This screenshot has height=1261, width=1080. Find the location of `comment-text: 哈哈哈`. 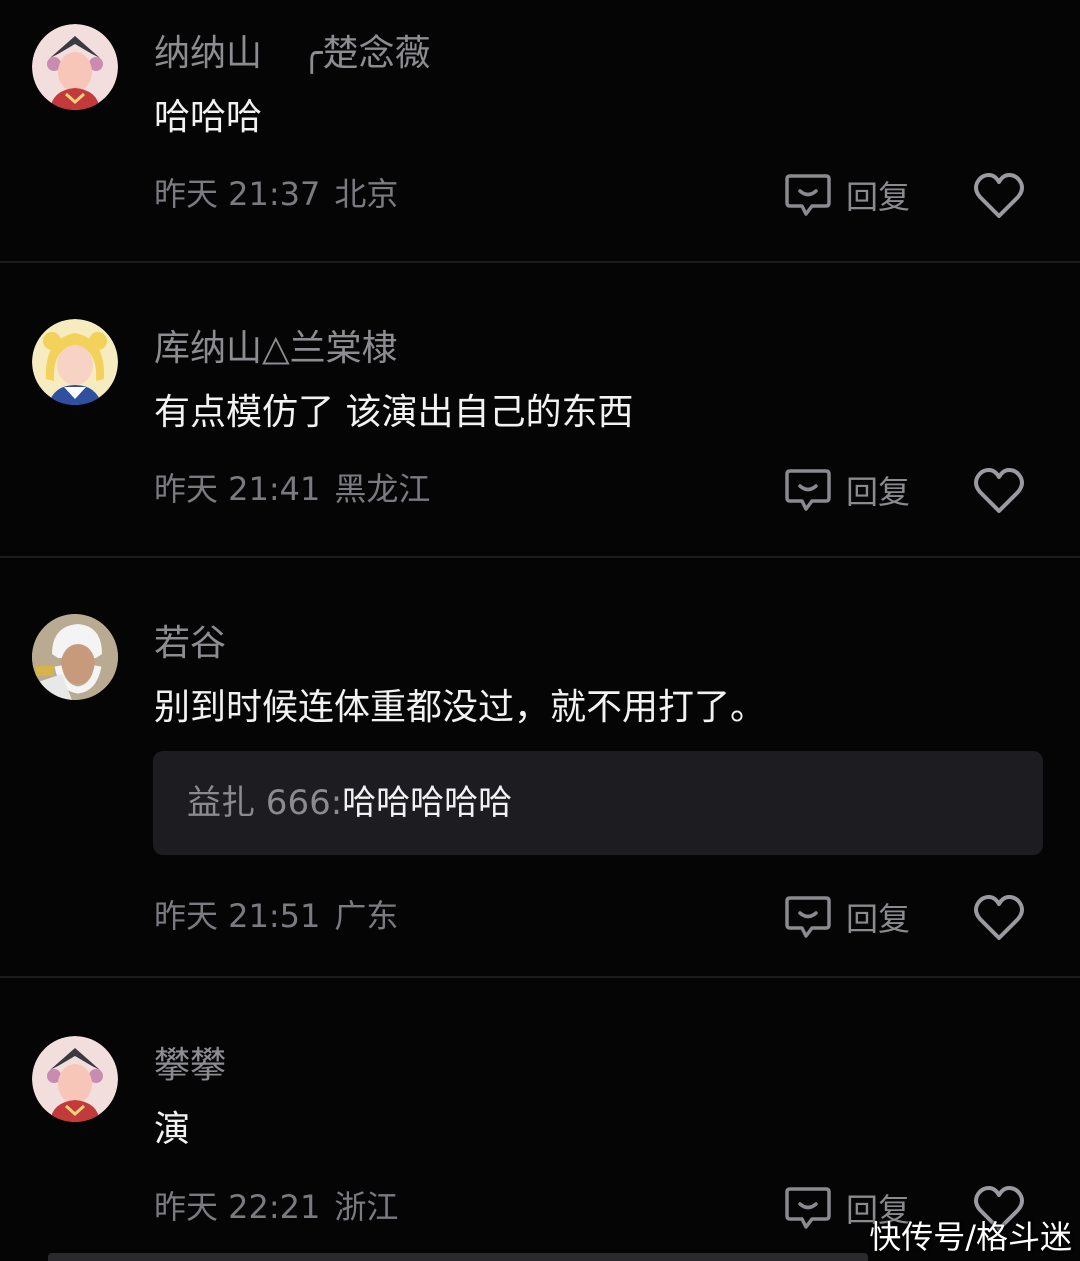

comment-text: 哈哈哈 is located at coordinates (208, 117).